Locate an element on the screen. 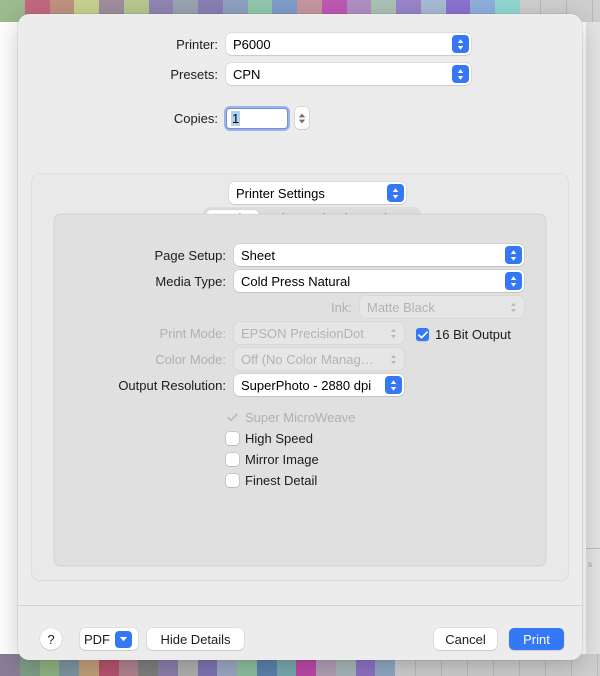 The image size is (600, 676). media-type-row: Media Type: Cold Press Natural is located at coordinates (300, 281).